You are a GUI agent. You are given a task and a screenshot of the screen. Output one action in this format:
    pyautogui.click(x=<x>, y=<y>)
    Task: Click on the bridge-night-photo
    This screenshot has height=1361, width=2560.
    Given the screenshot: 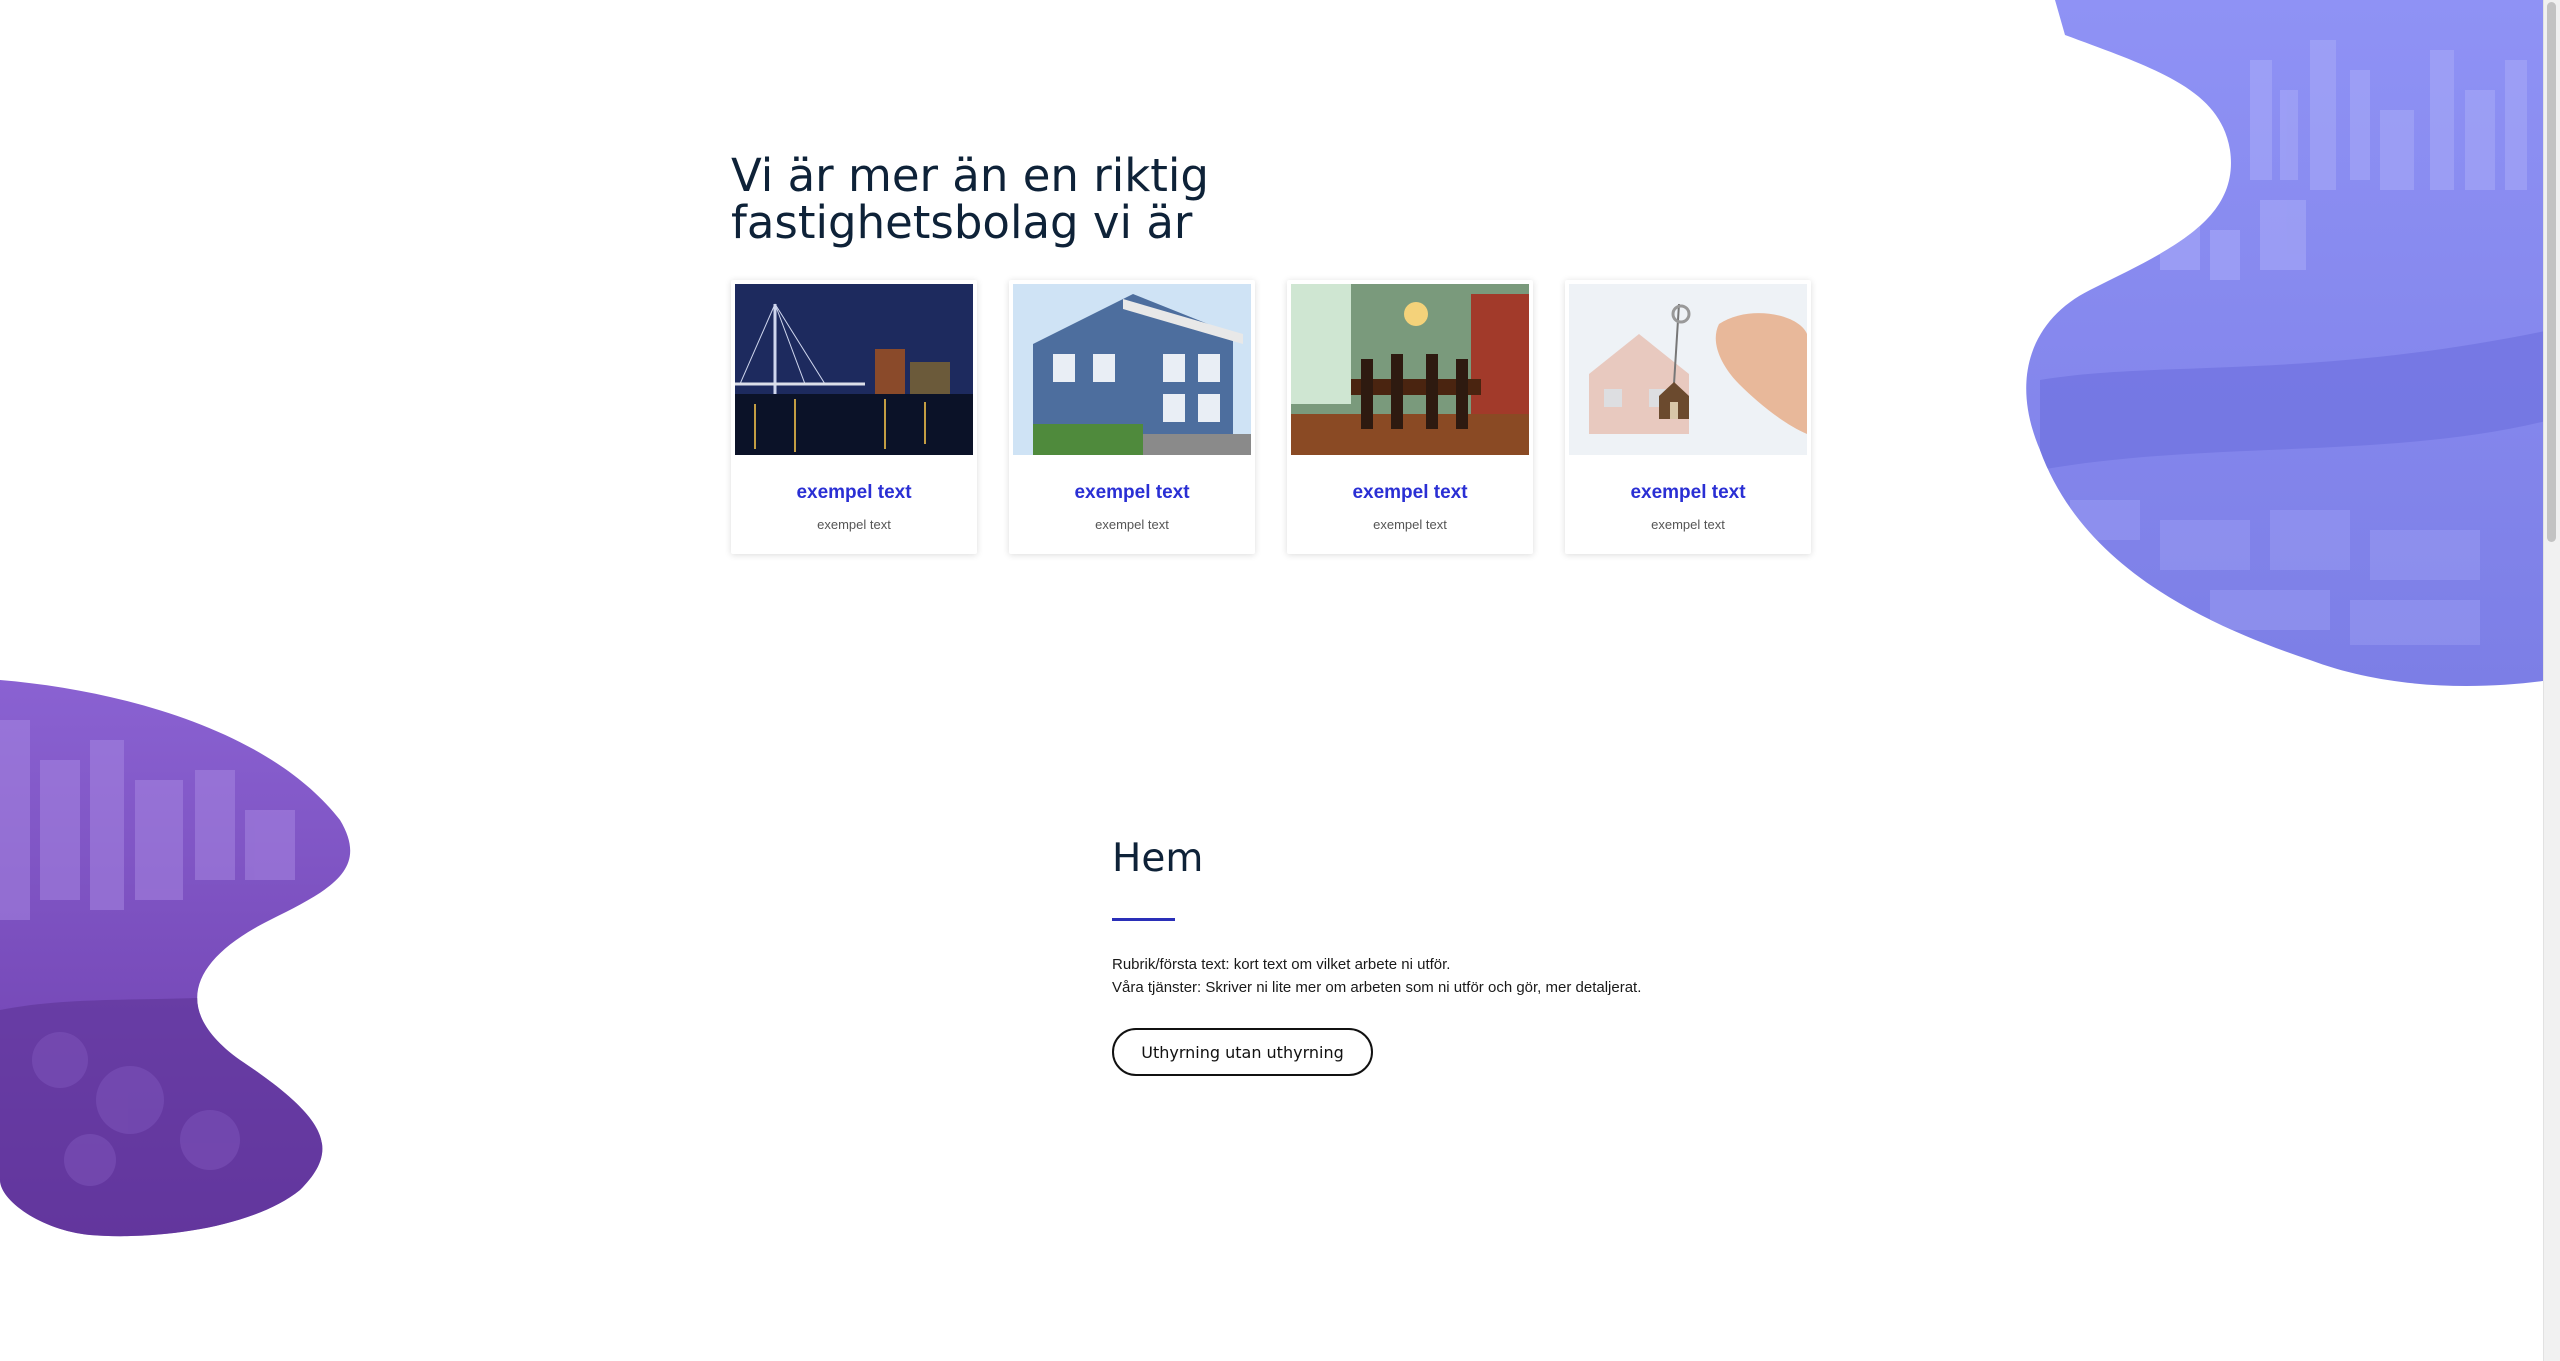 What is the action you would take?
    pyautogui.click(x=854, y=369)
    